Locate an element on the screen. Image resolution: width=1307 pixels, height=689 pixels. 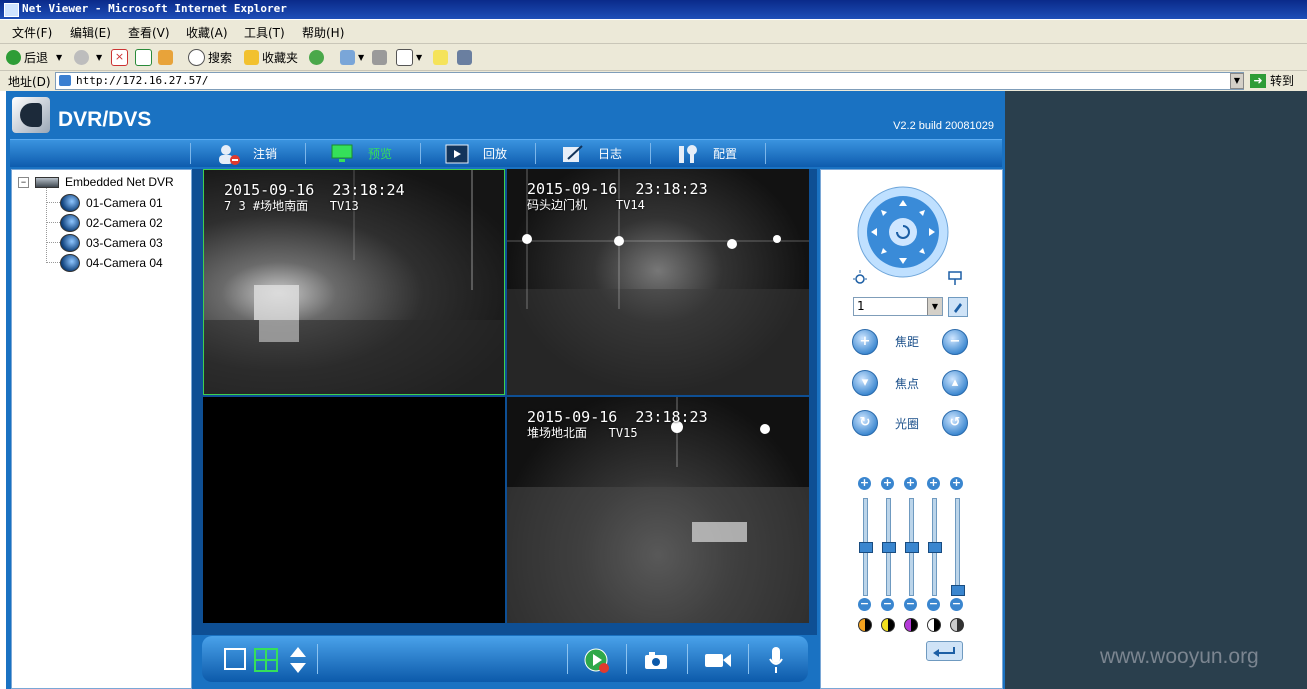
favorites-button: 收藏夹 is located at coordinates (271, 57).